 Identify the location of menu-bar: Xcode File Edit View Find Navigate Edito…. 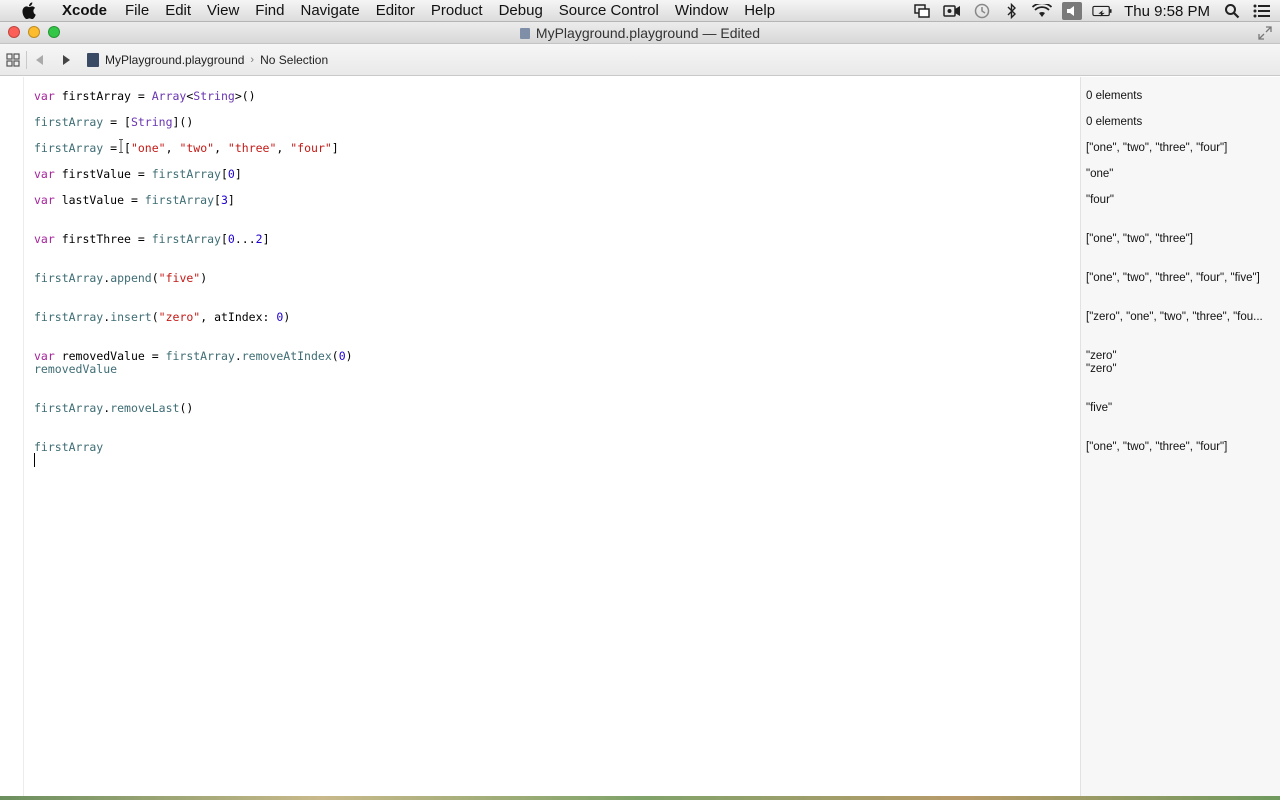
(640, 11).